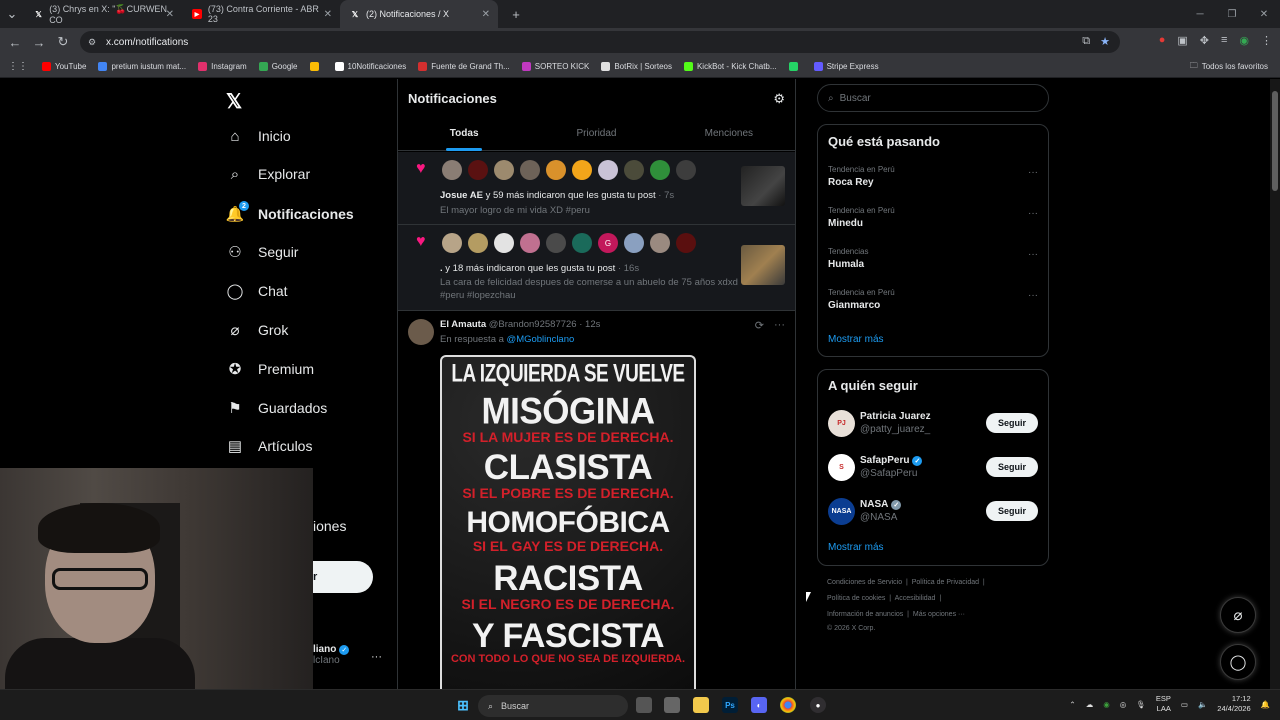 The image size is (1280, 720). What do you see at coordinates (555, 66) in the screenshot?
I see `bookmark-item: SORTEO KICK` at bounding box center [555, 66].